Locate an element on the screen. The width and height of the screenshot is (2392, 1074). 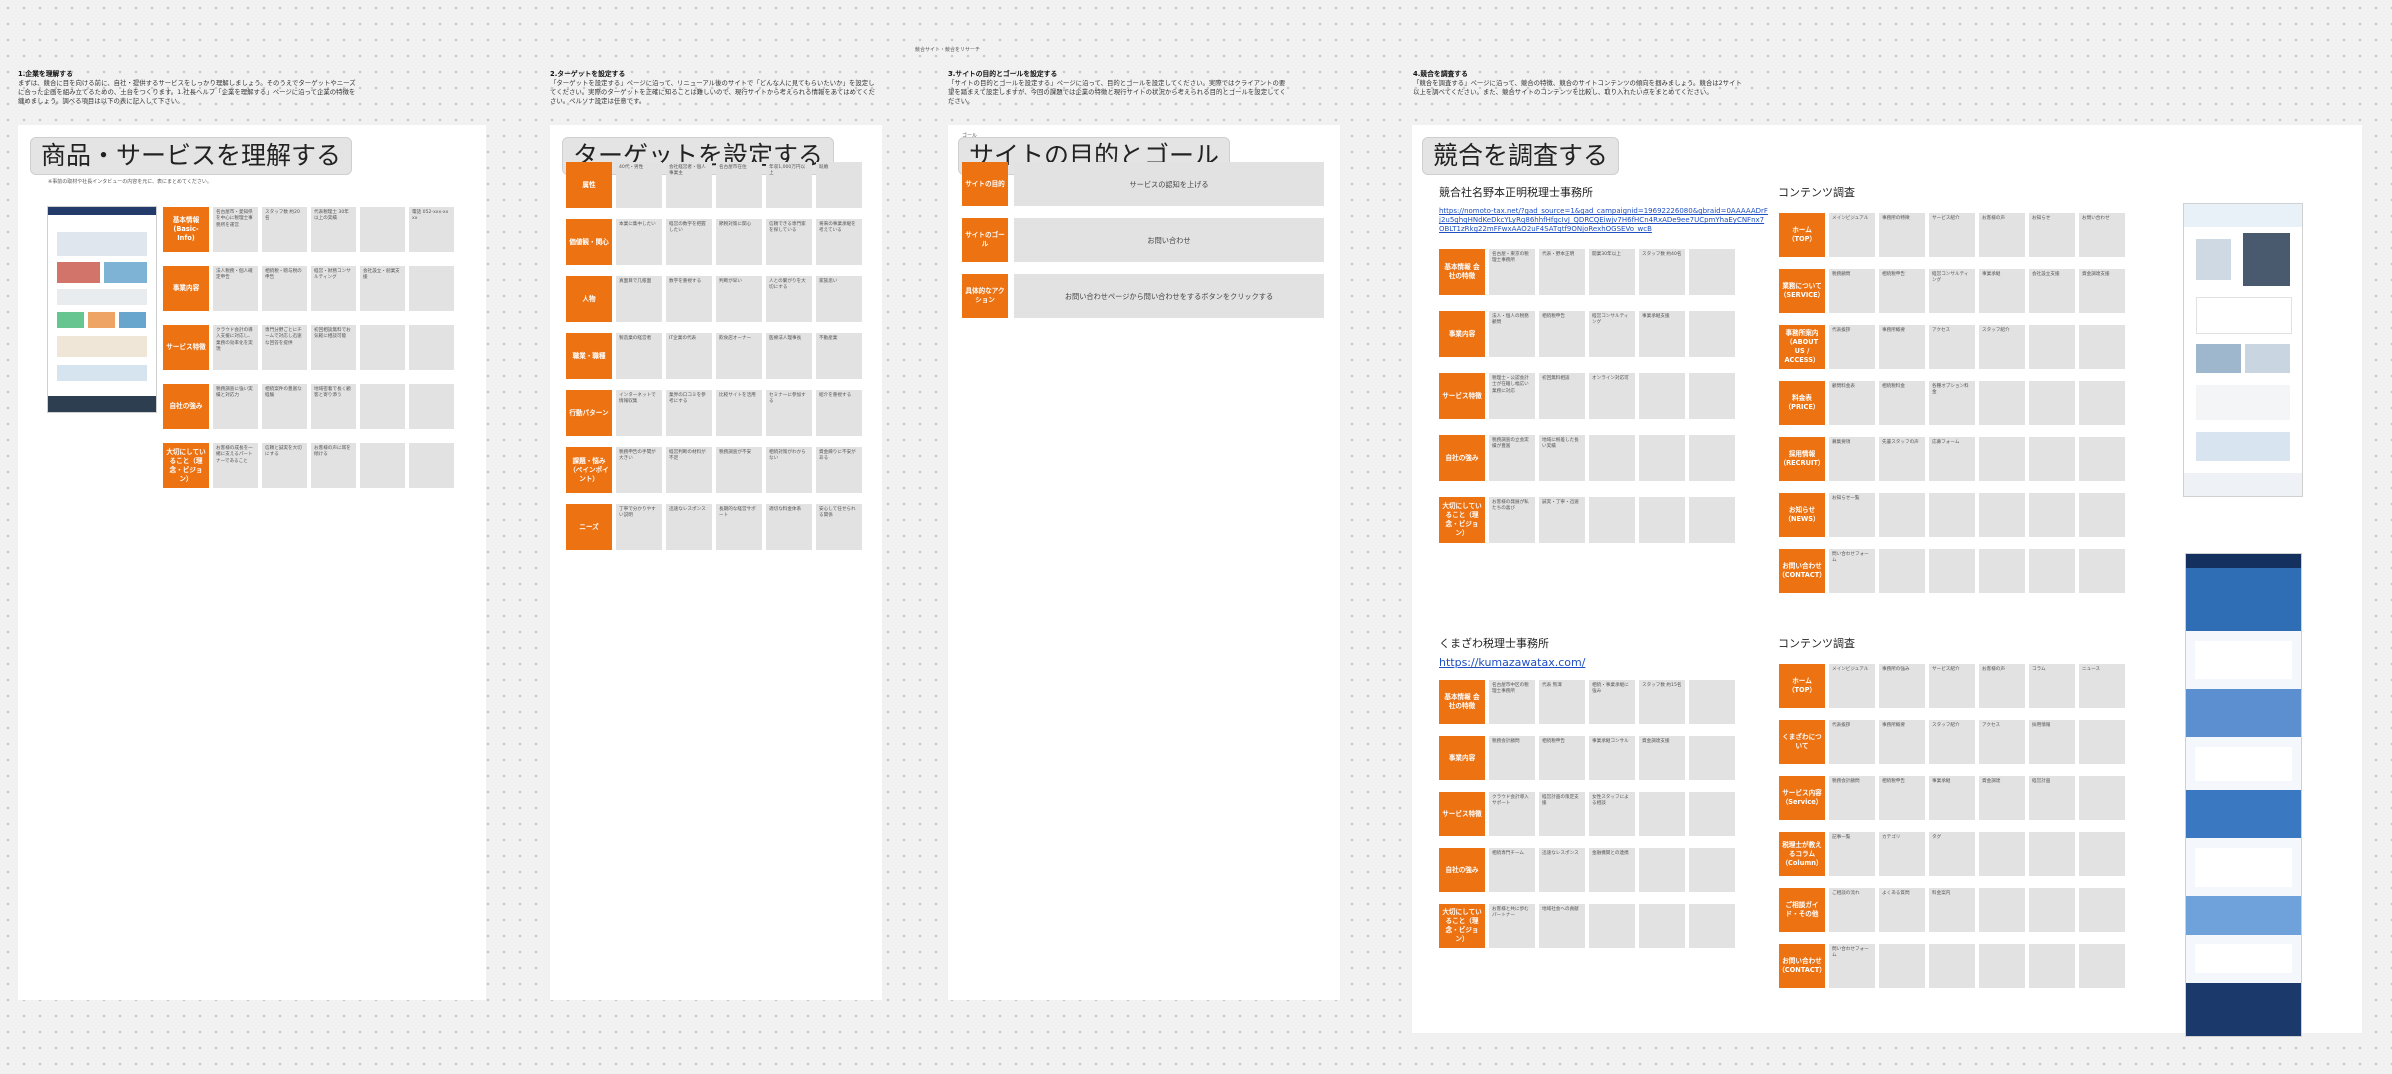
target-cell: 家族思い is located at coordinates (839, 299).